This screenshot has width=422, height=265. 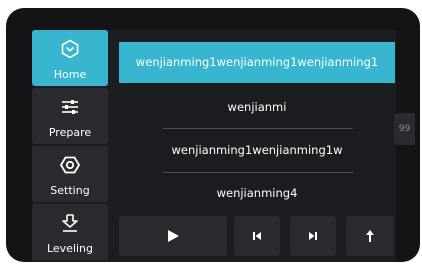 I want to click on upload-button, so click(x=370, y=236).